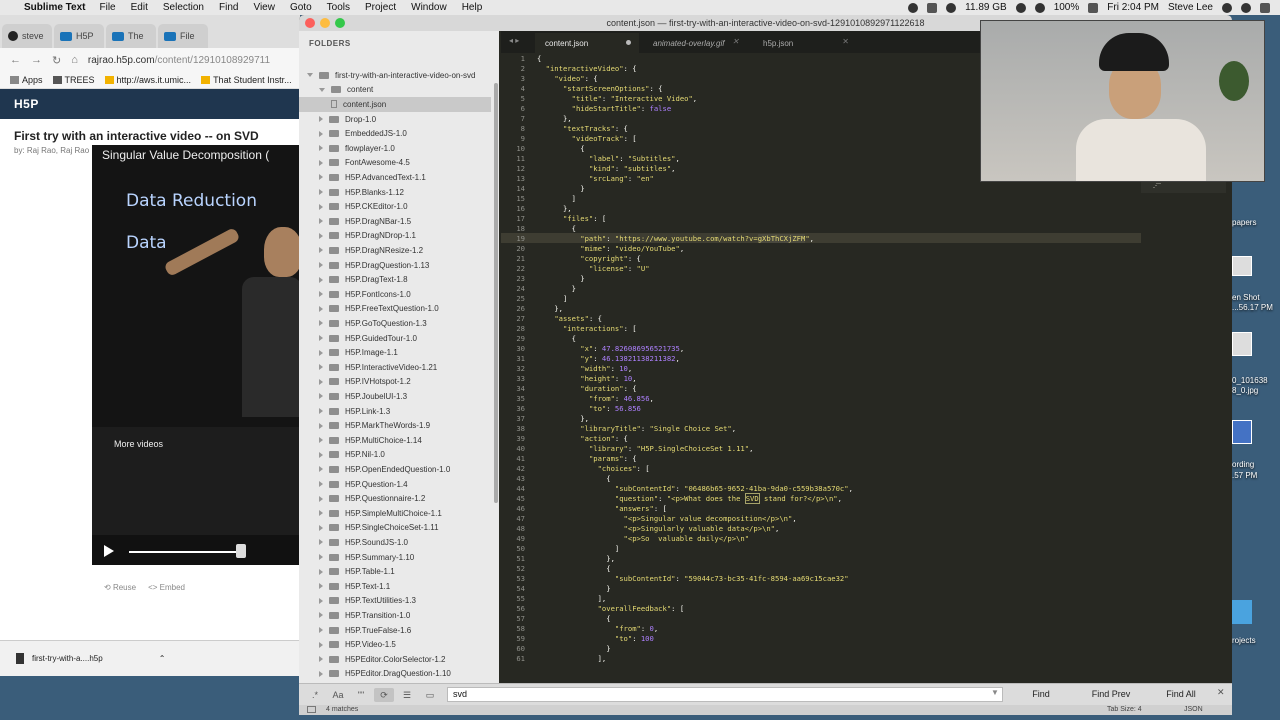 This screenshot has height=720, width=1280. What do you see at coordinates (1242, 612) in the screenshot?
I see `folder-icon` at bounding box center [1242, 612].